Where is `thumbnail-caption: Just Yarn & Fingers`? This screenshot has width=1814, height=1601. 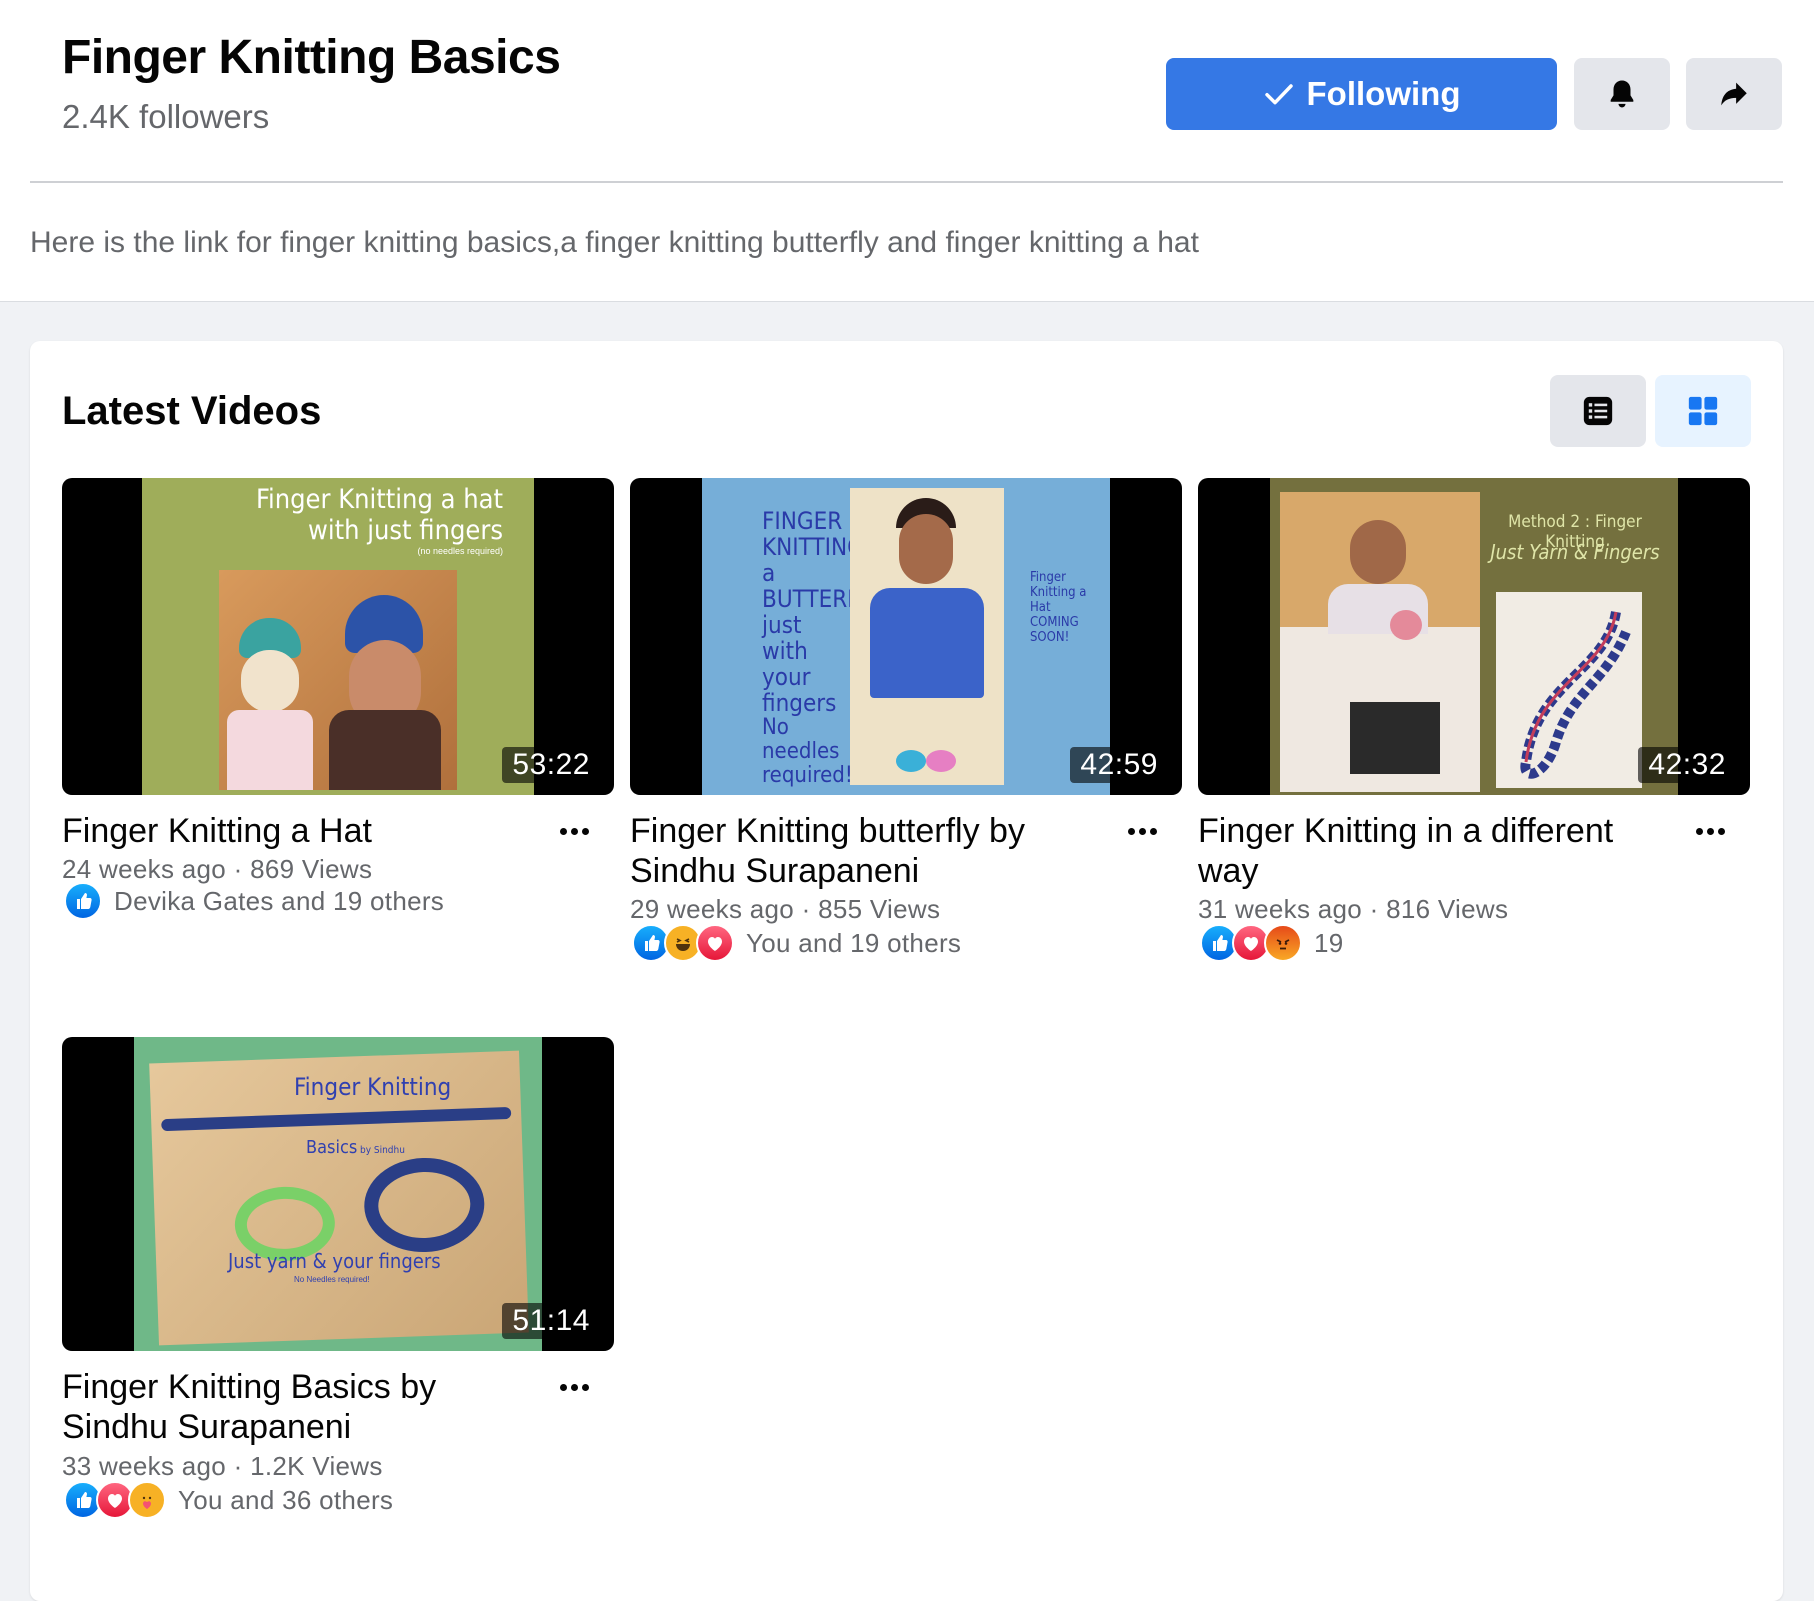 thumbnail-caption: Just Yarn & Fingers is located at coordinates (1575, 552).